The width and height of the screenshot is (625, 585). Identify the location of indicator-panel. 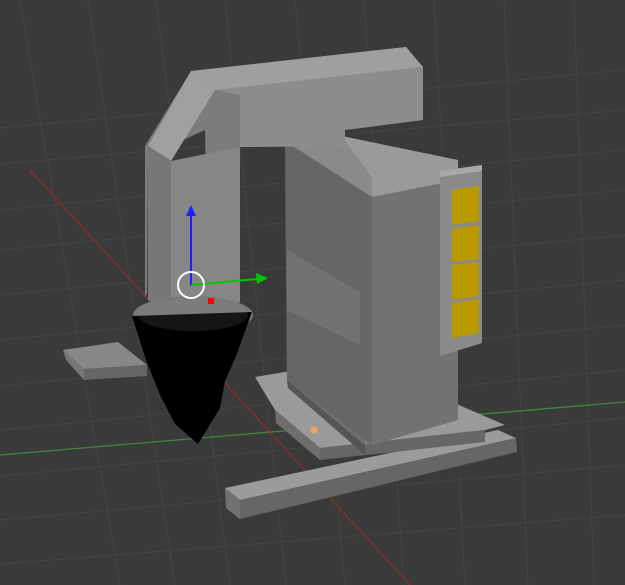
(461, 260).